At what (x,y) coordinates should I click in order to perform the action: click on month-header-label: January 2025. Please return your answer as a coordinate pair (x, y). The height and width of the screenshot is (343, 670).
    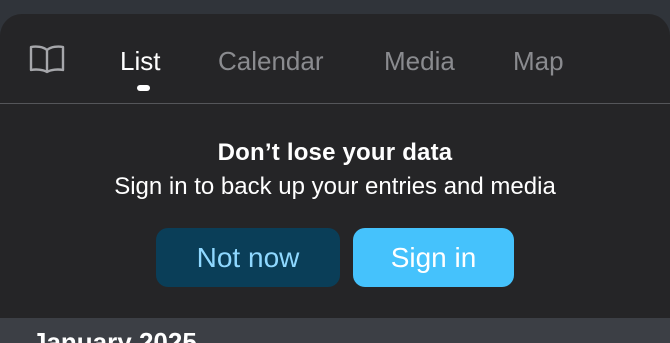
    Looking at the image, I should click on (114, 335).